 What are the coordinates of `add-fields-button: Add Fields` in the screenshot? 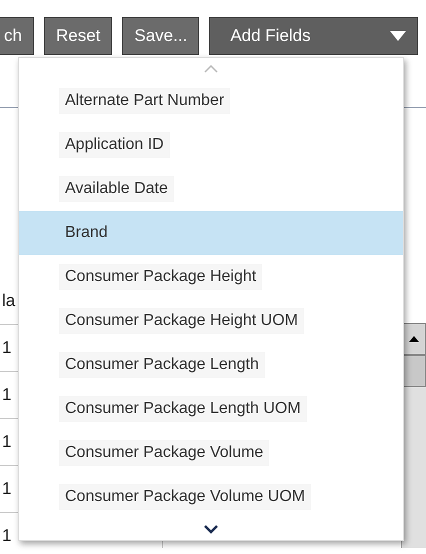 It's located at (313, 36).